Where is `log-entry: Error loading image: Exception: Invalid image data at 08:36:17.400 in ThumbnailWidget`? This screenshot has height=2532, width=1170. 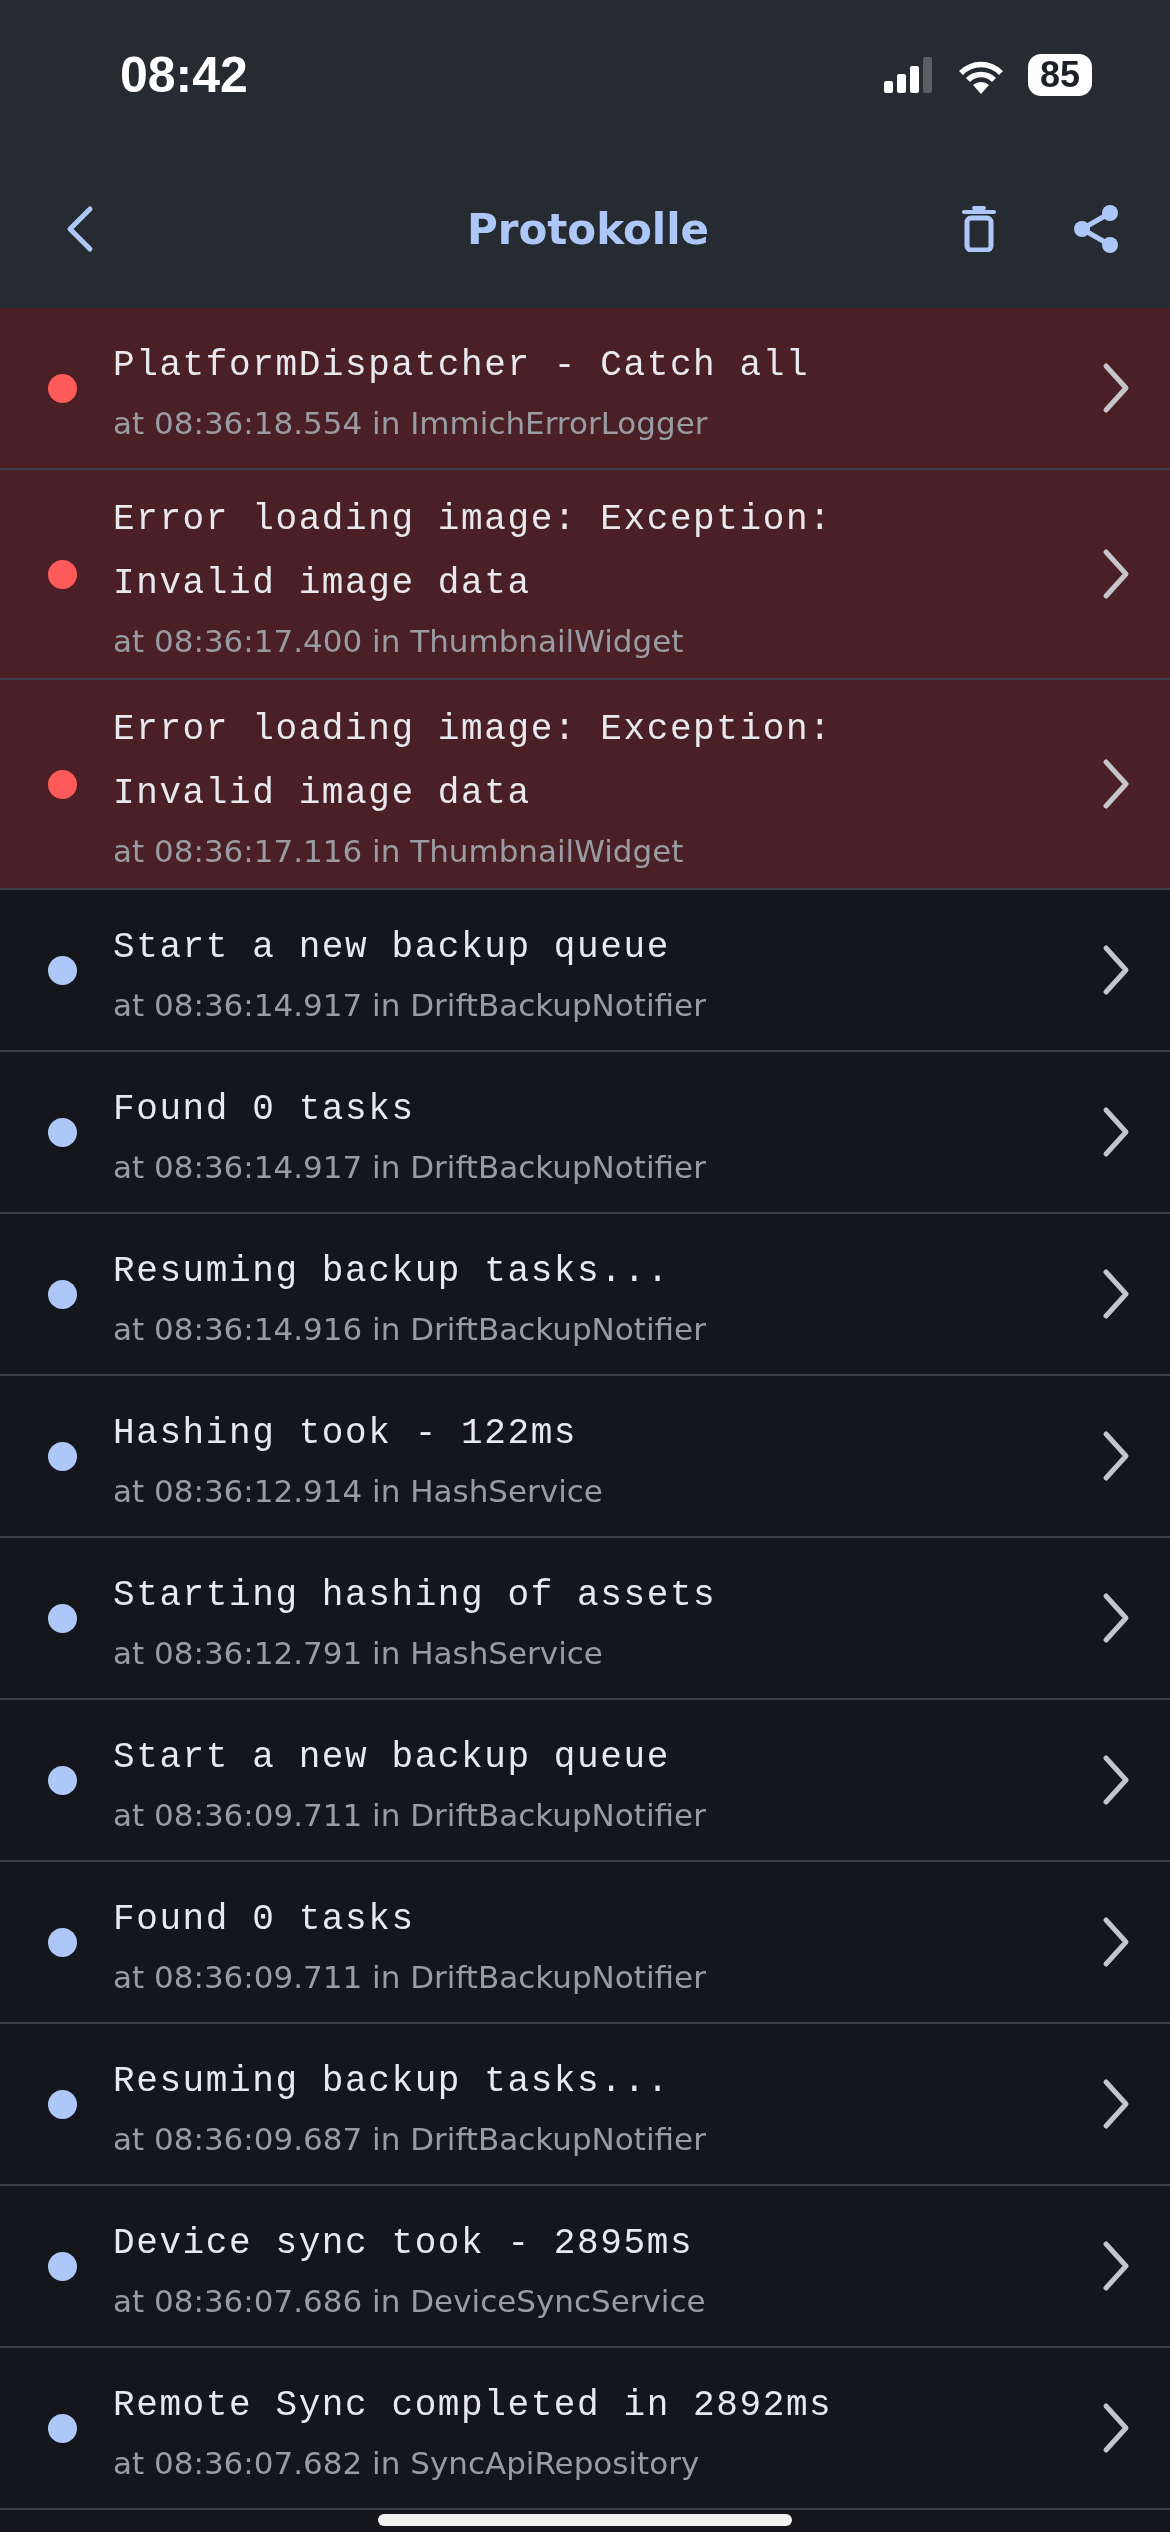 log-entry: Error loading image: Exception: Invalid image data at 08:36:17.400 in ThumbnailWidget is located at coordinates (585, 575).